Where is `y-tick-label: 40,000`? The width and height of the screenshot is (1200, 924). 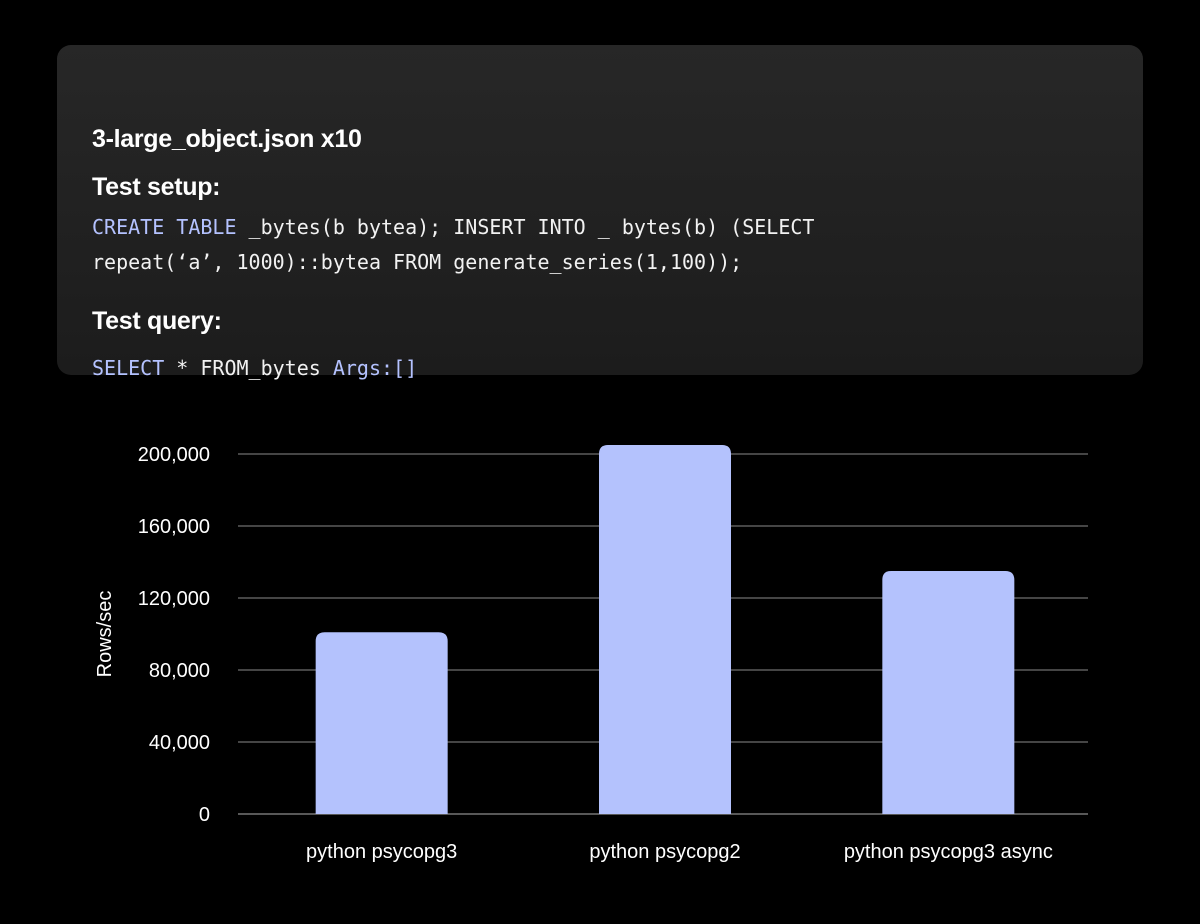 y-tick-label: 40,000 is located at coordinates (179, 743).